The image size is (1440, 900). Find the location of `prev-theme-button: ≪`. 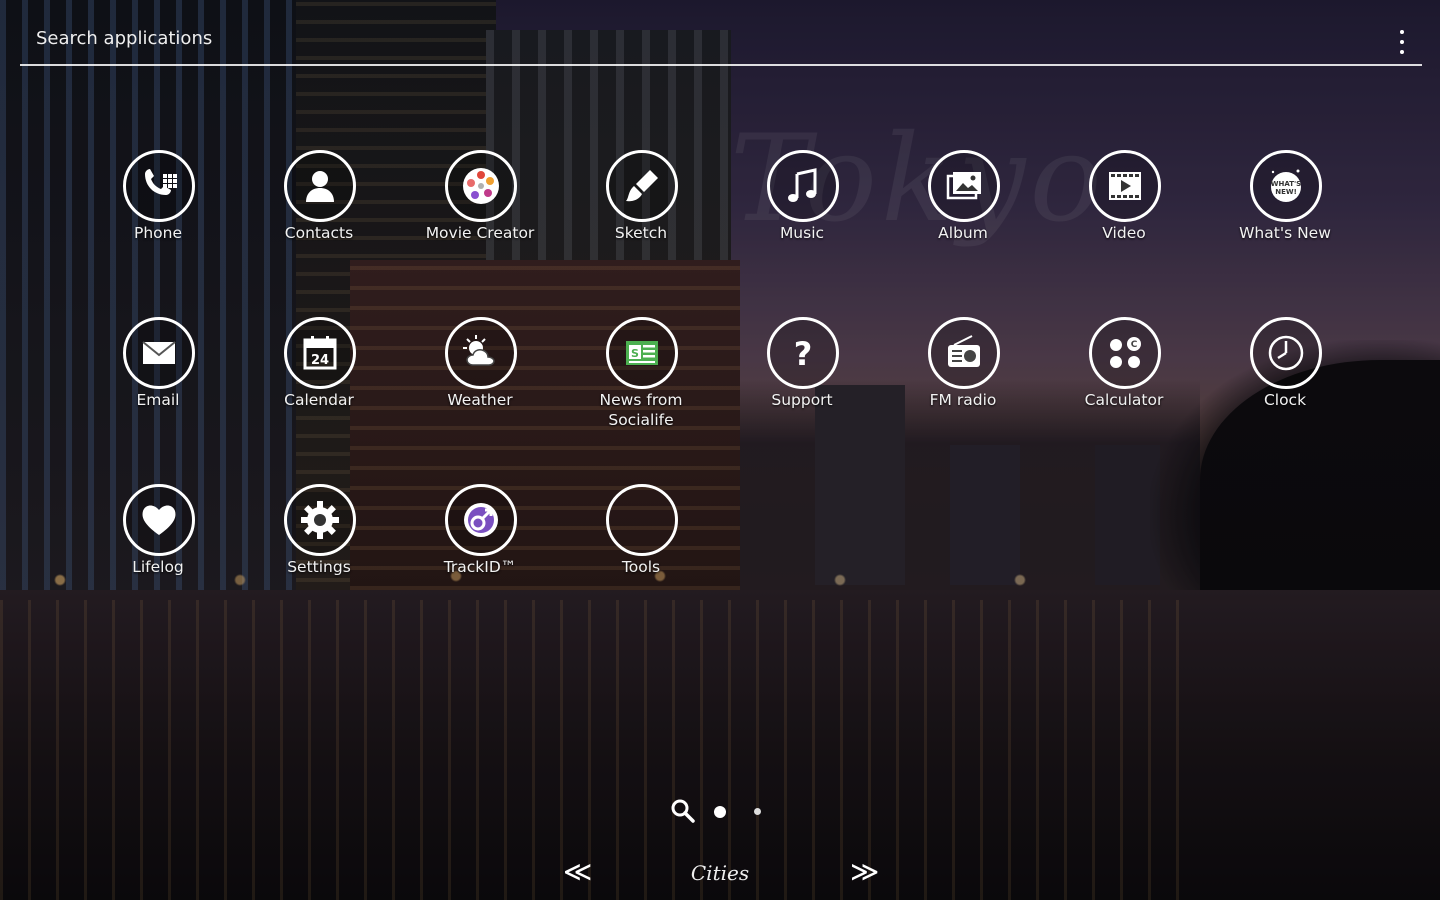

prev-theme-button: ≪ is located at coordinates (577, 871).